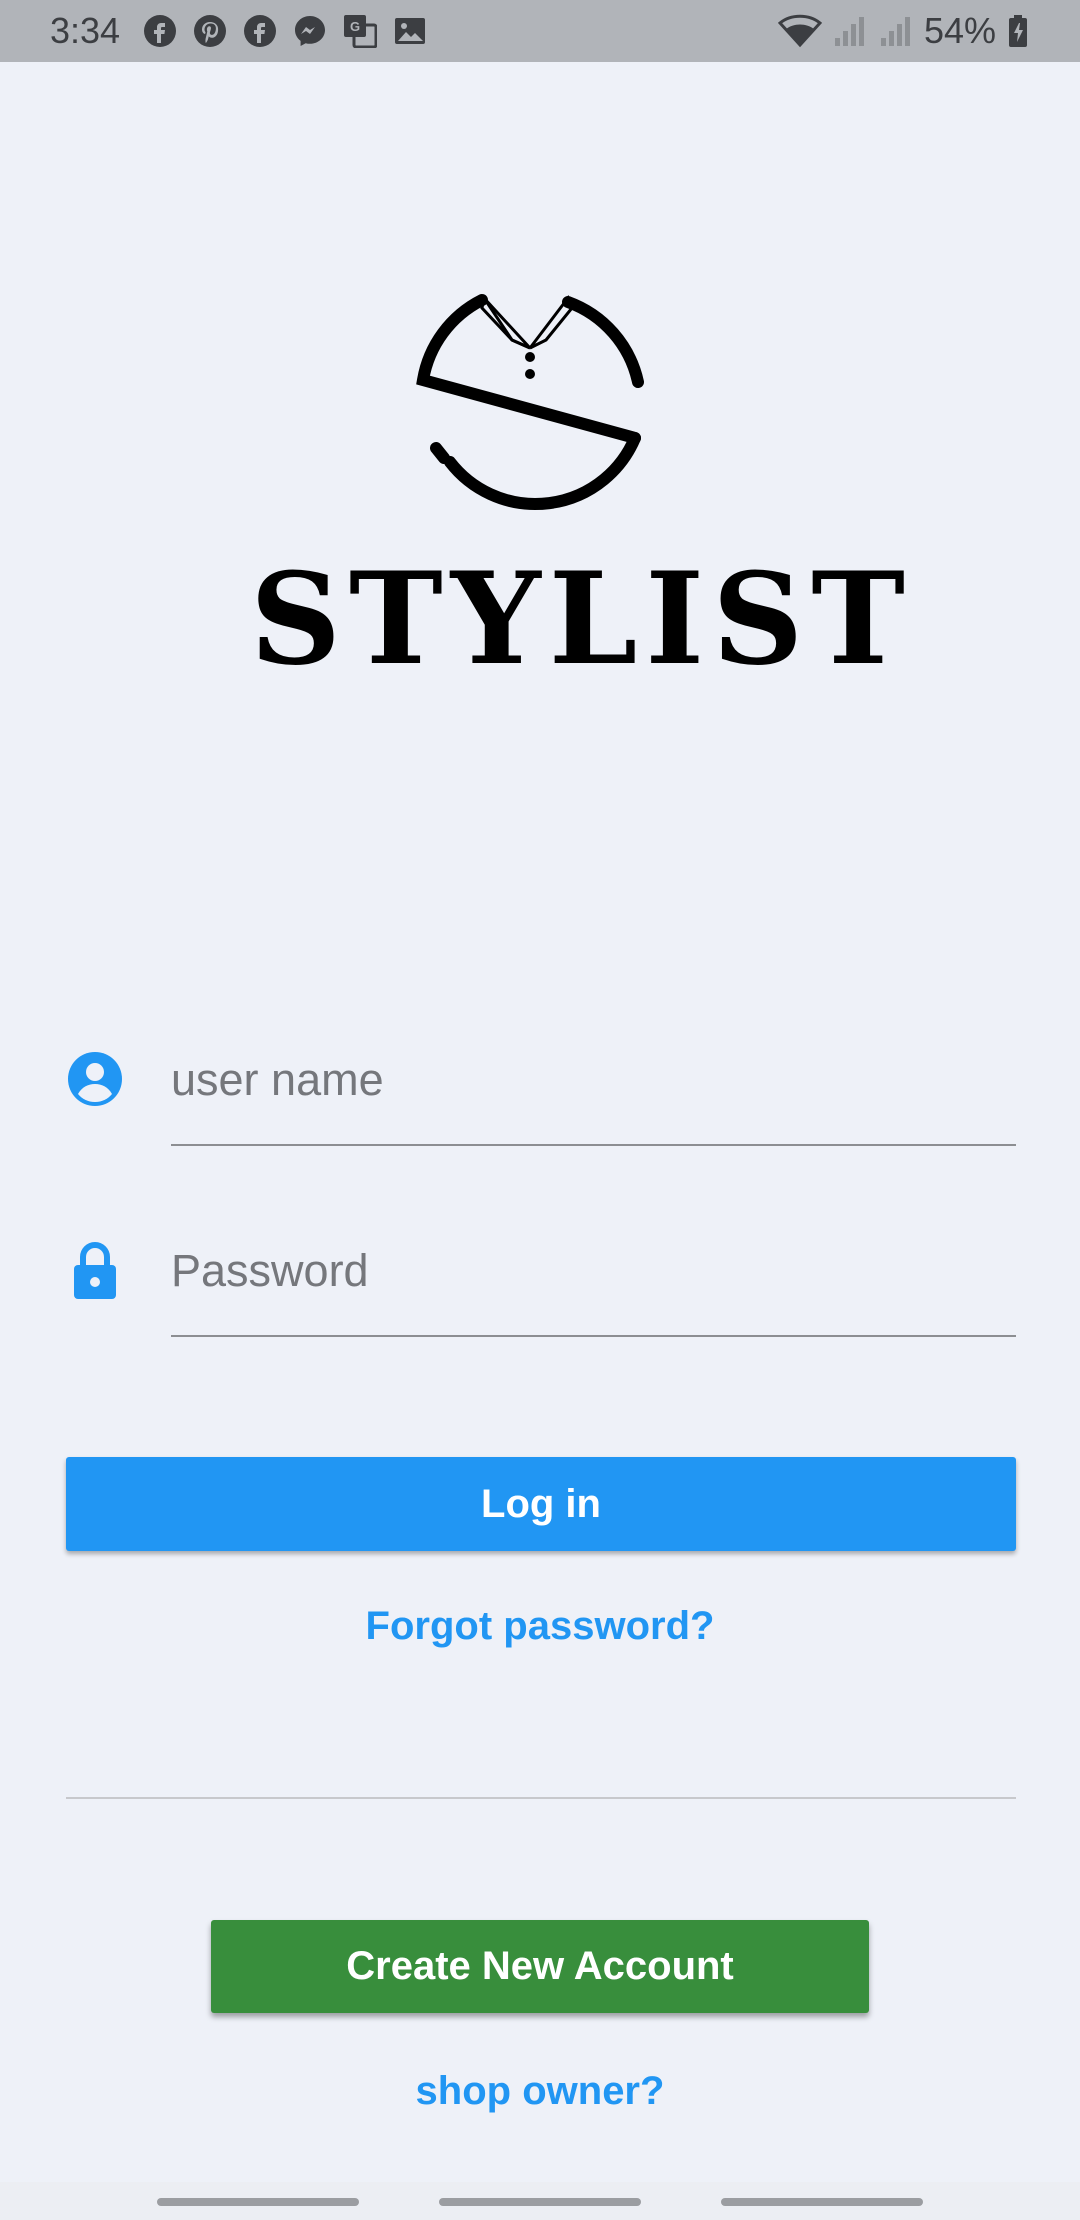 The height and width of the screenshot is (2220, 1080). What do you see at coordinates (258, 2202) in the screenshot?
I see `nav-recents-button` at bounding box center [258, 2202].